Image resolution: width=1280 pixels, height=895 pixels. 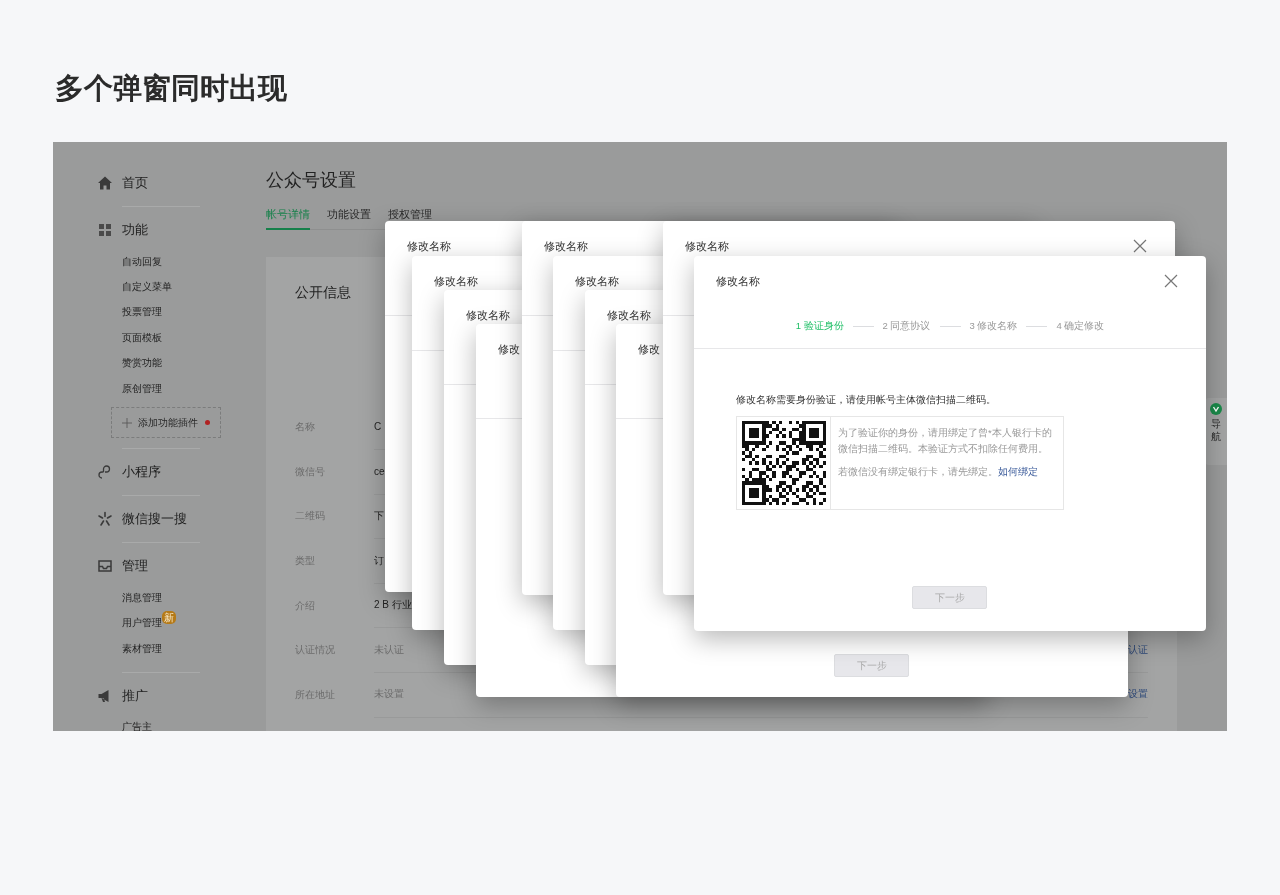 What do you see at coordinates (142, 337) in the screenshot?
I see `nav-subitem: 页面模板` at bounding box center [142, 337].